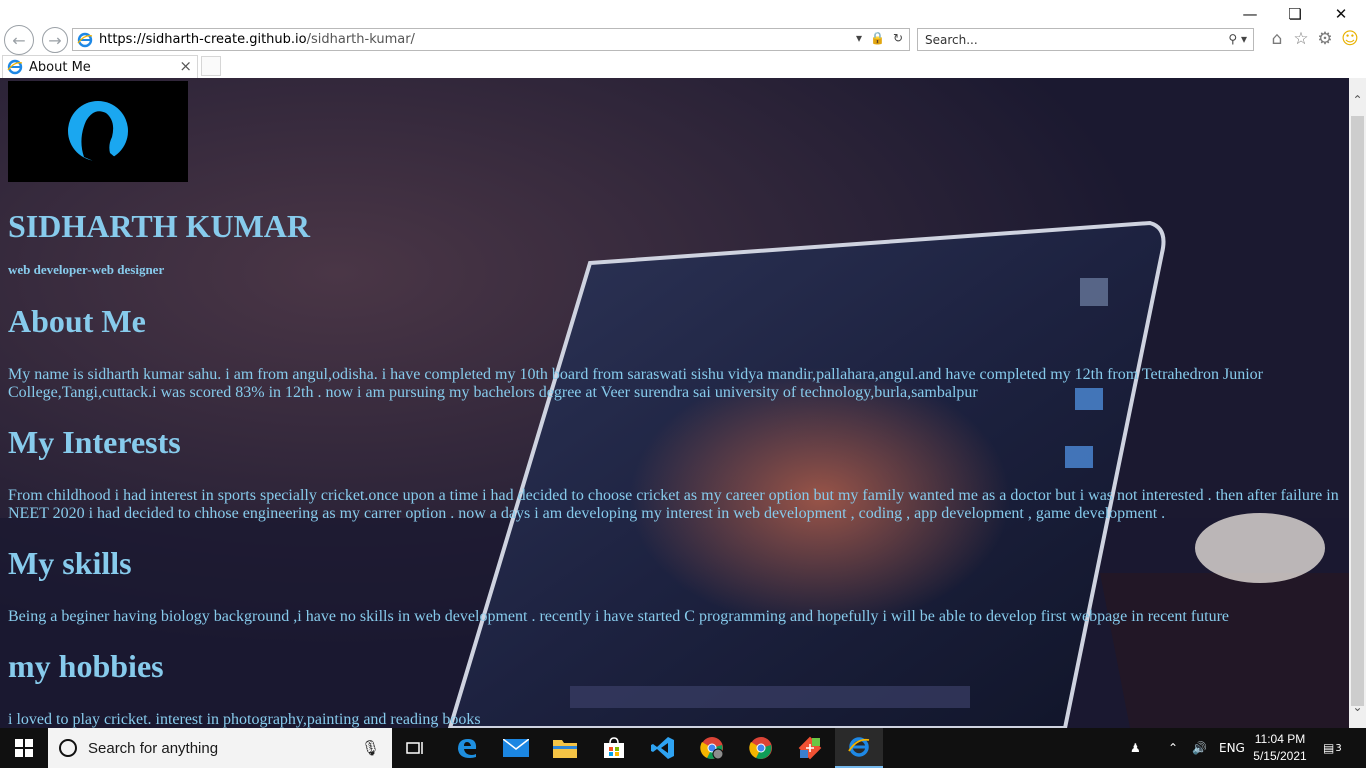  I want to click on taskbar-app-git, so click(810, 748).